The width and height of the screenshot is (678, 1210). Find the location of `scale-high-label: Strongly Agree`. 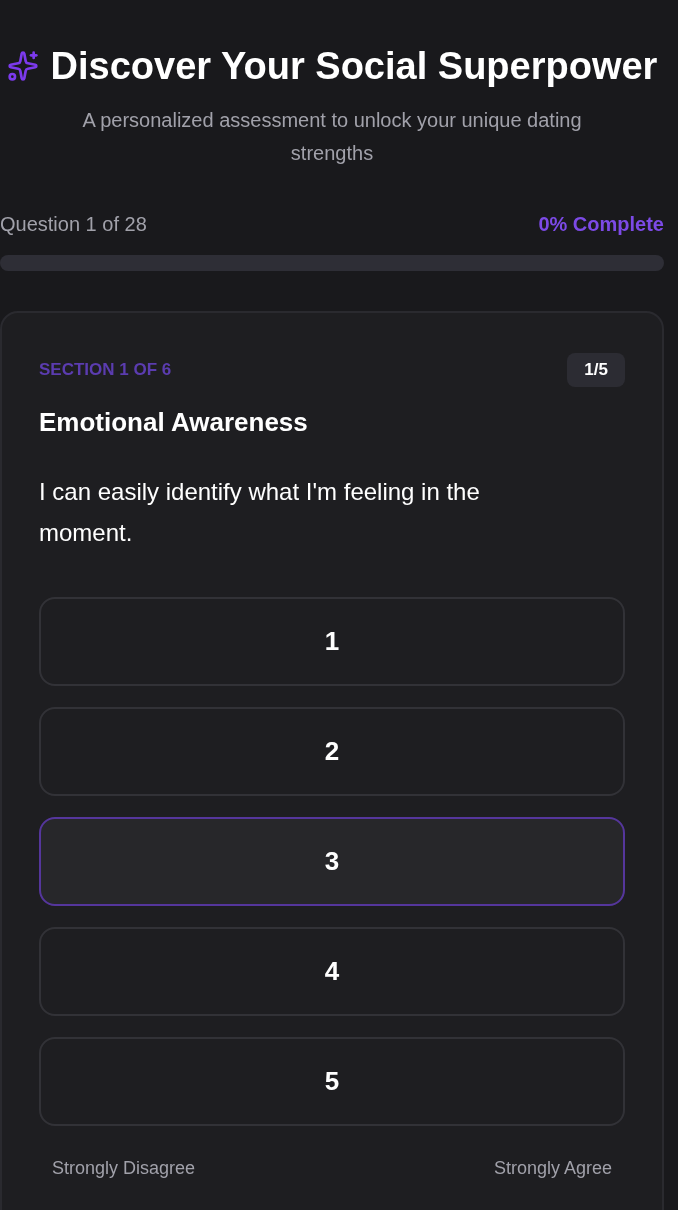

scale-high-label: Strongly Agree is located at coordinates (552, 1168).